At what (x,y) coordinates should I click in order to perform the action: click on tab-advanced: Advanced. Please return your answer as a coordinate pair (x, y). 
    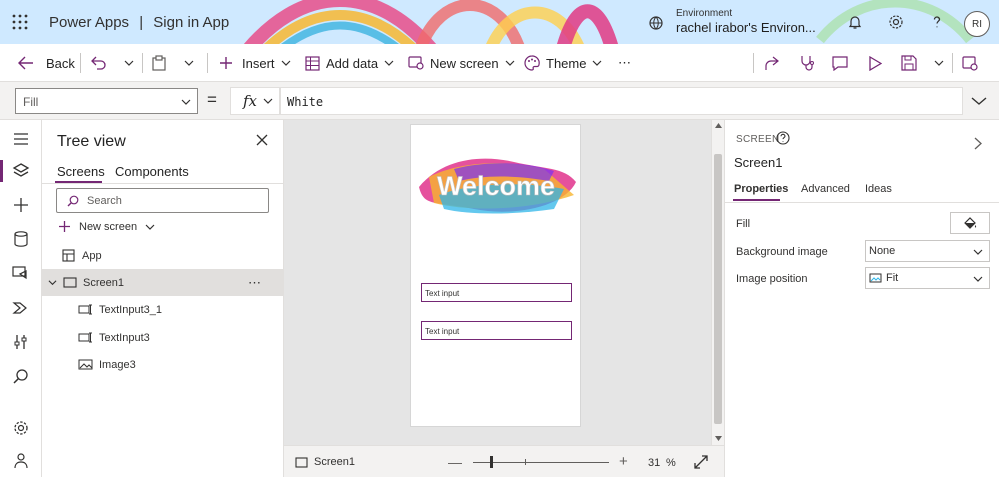
    Looking at the image, I should click on (825, 189).